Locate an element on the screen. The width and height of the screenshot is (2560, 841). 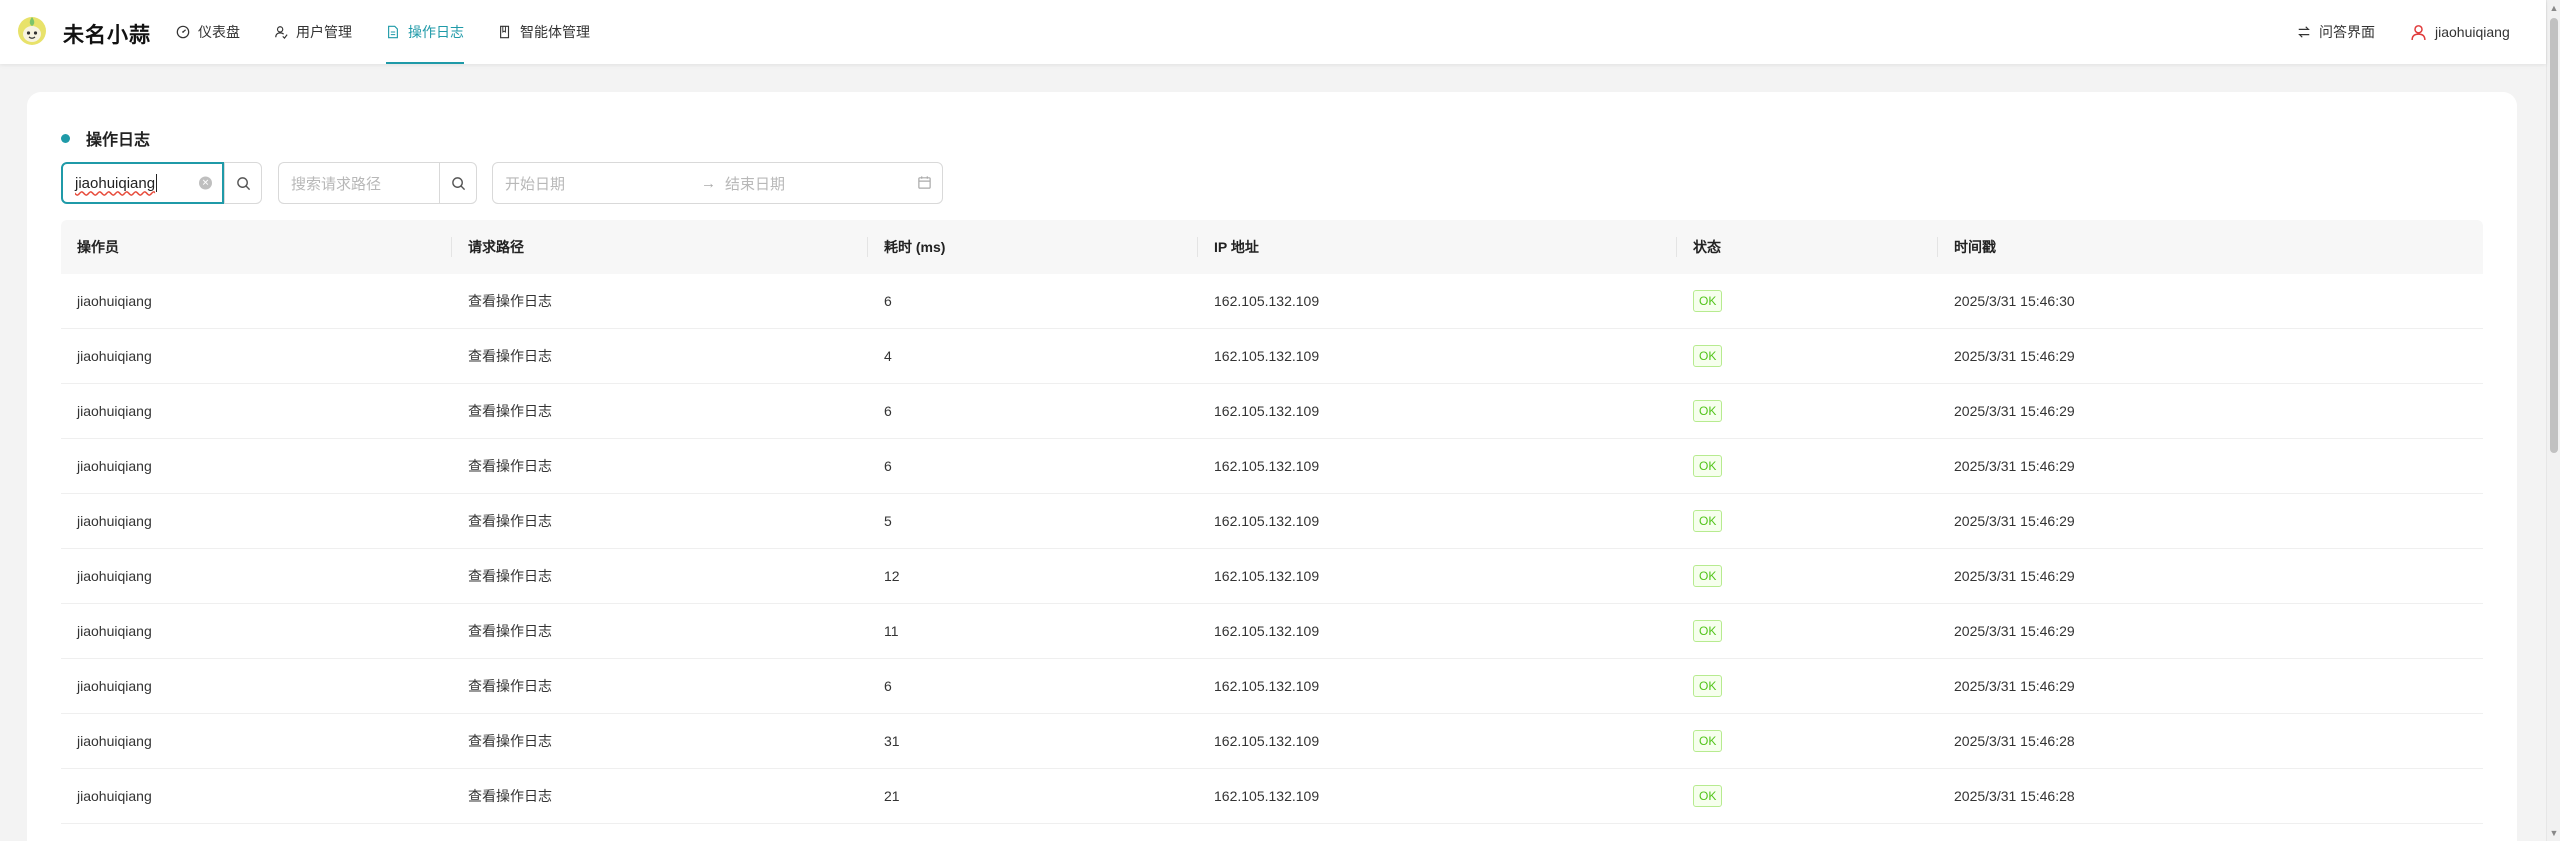
user-manage-icon is located at coordinates (281, 32).